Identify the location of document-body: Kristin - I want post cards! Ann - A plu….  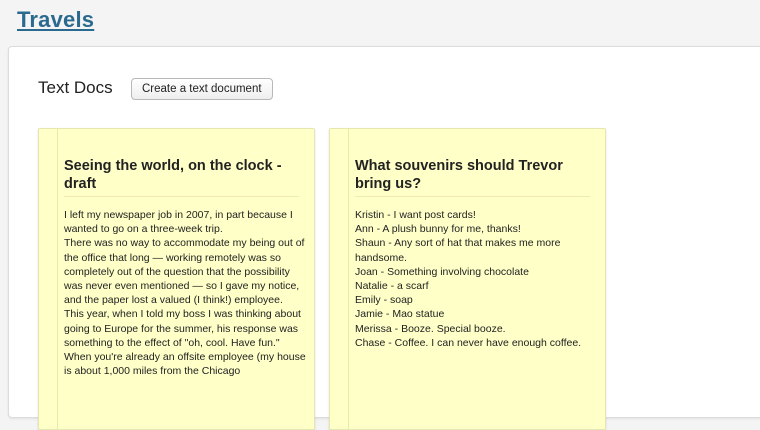
(476, 279).